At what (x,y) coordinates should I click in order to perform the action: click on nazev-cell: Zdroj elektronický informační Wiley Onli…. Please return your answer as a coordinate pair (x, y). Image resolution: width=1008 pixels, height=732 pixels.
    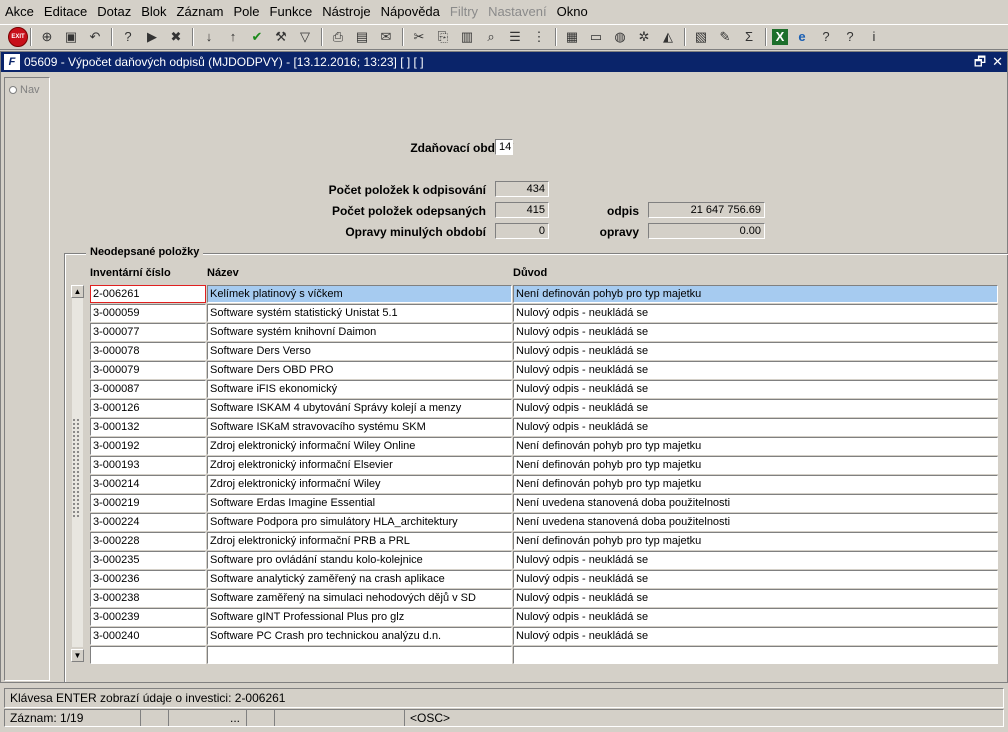
    Looking at the image, I should click on (359, 446).